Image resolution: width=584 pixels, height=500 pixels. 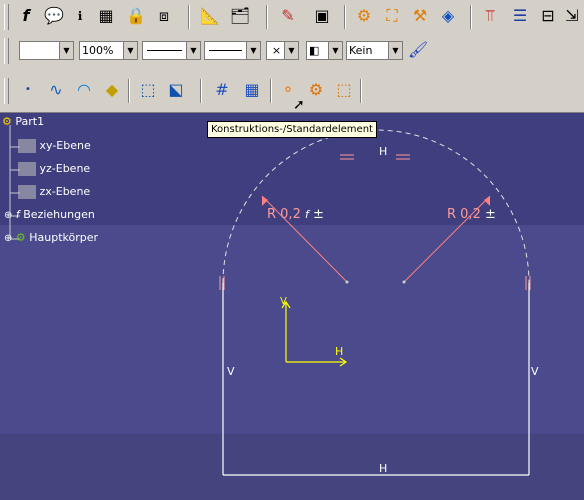 I want to click on formula-icon: f, so click(x=306, y=214).